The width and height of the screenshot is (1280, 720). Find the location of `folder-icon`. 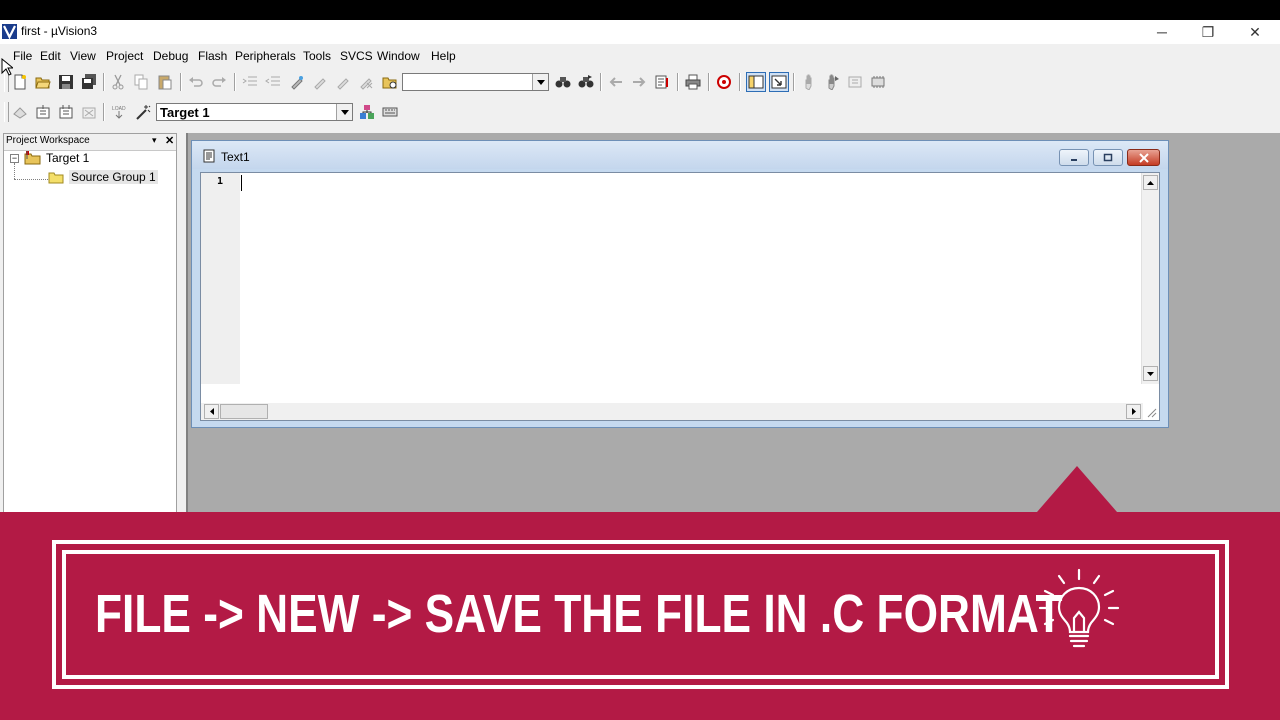

folder-icon is located at coordinates (56, 177).